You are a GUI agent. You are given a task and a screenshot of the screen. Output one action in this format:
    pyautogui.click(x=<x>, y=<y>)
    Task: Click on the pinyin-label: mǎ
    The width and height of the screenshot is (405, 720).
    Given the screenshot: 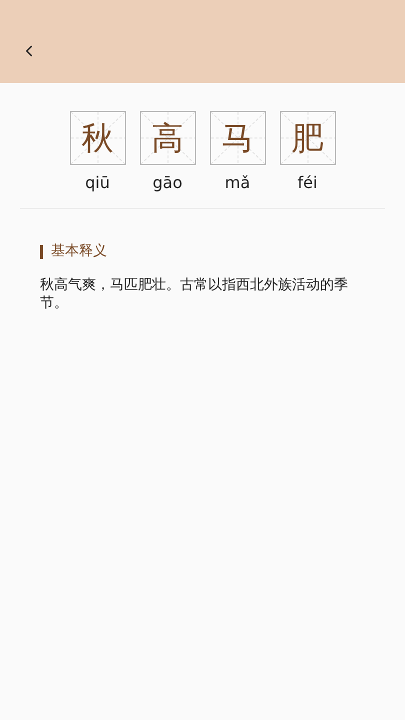 What is the action you would take?
    pyautogui.click(x=237, y=183)
    